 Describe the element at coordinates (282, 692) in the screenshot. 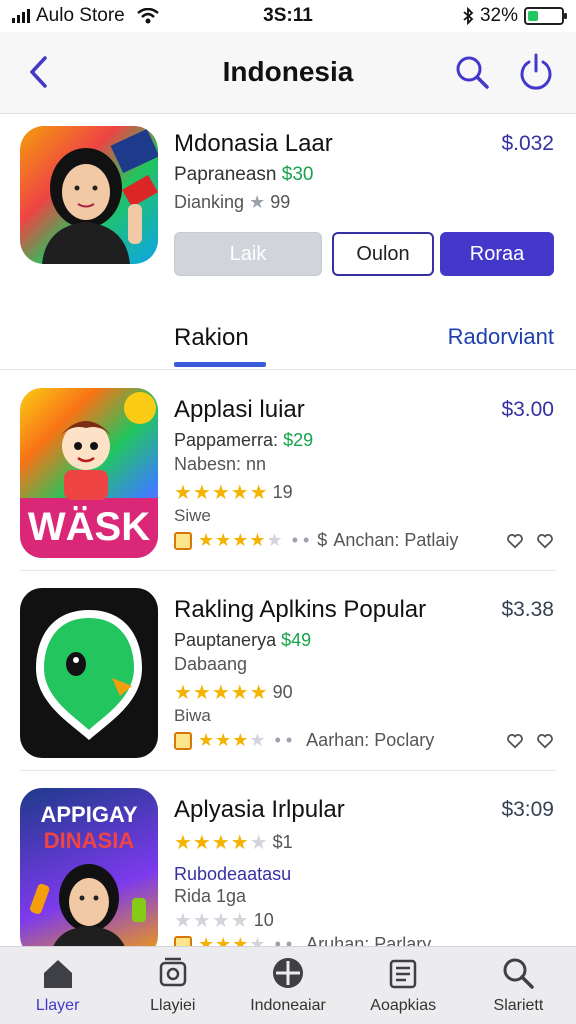

I see `rating-count: 90` at that location.